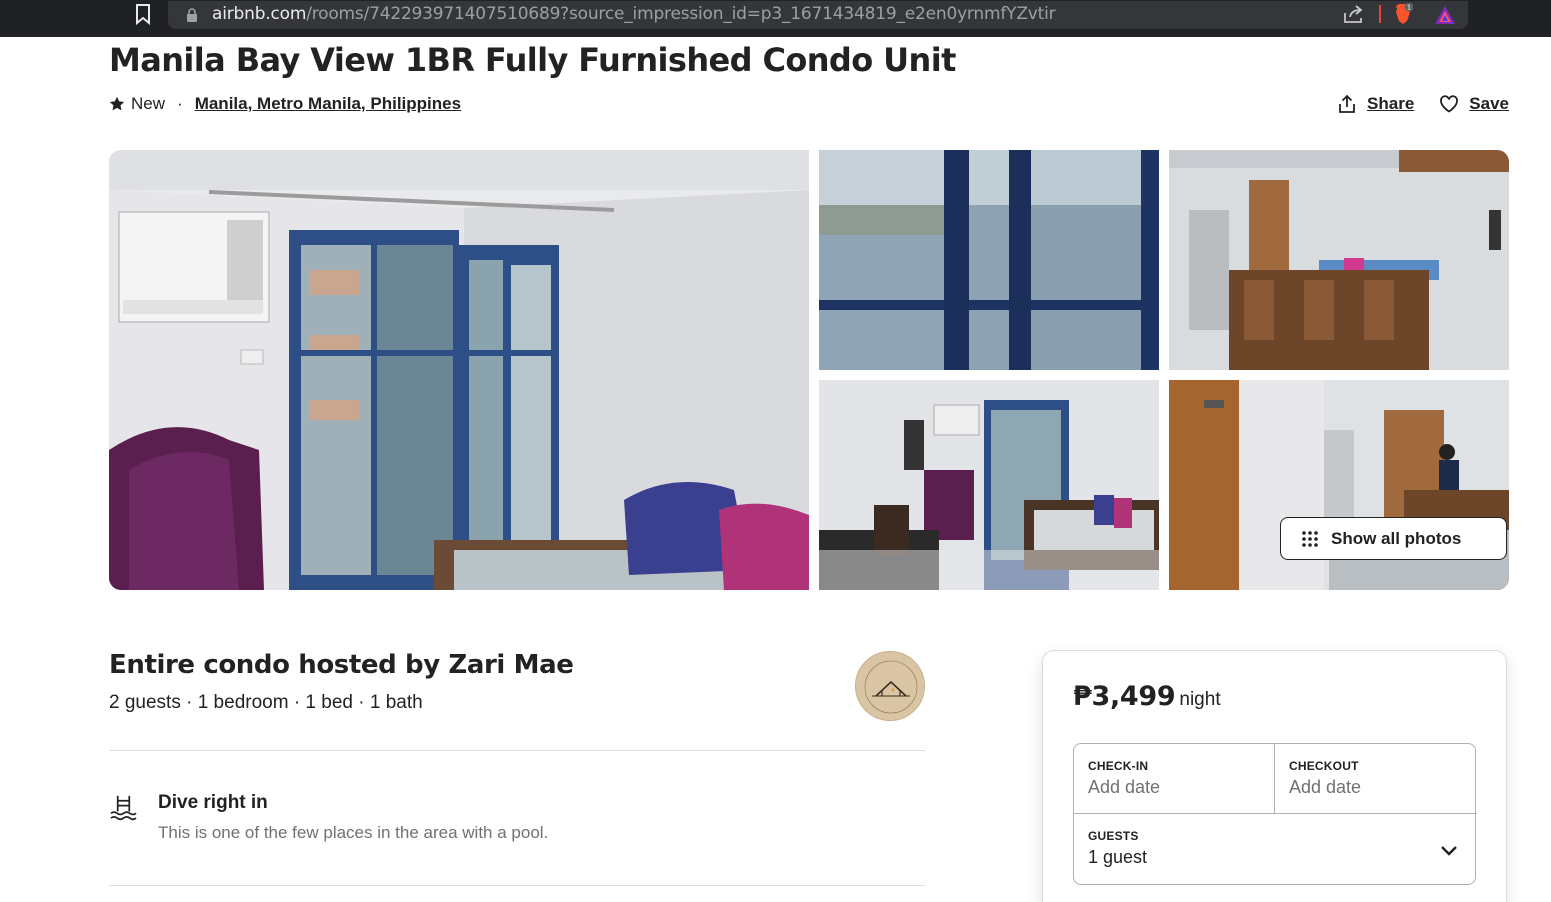  What do you see at coordinates (117, 103) in the screenshot?
I see `star-icon` at bounding box center [117, 103].